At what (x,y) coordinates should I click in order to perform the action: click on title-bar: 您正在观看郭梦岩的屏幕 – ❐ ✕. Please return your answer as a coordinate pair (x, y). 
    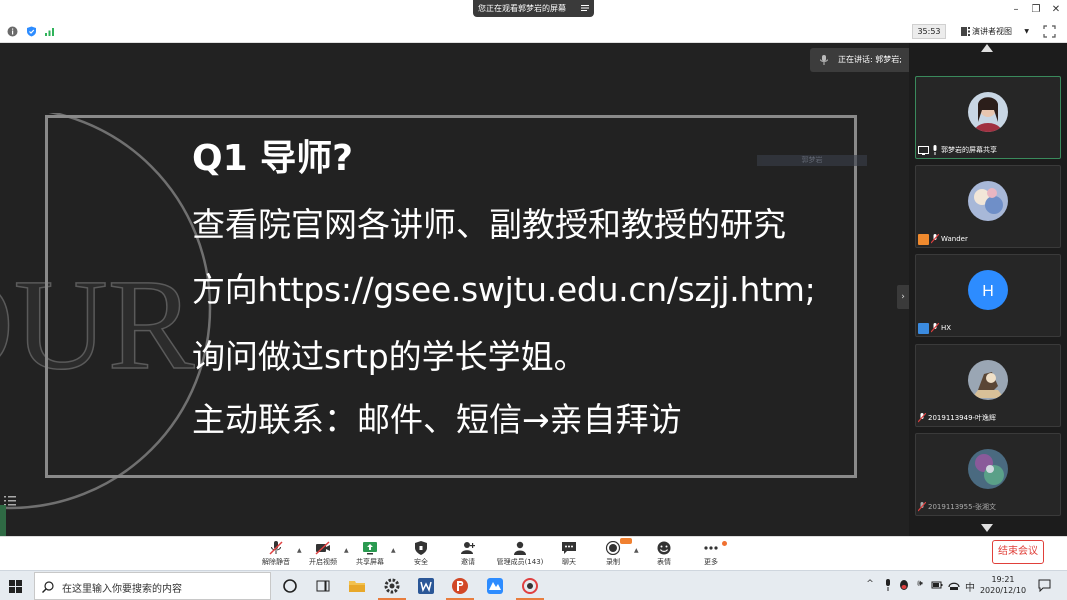
    Looking at the image, I should click on (533, 10).